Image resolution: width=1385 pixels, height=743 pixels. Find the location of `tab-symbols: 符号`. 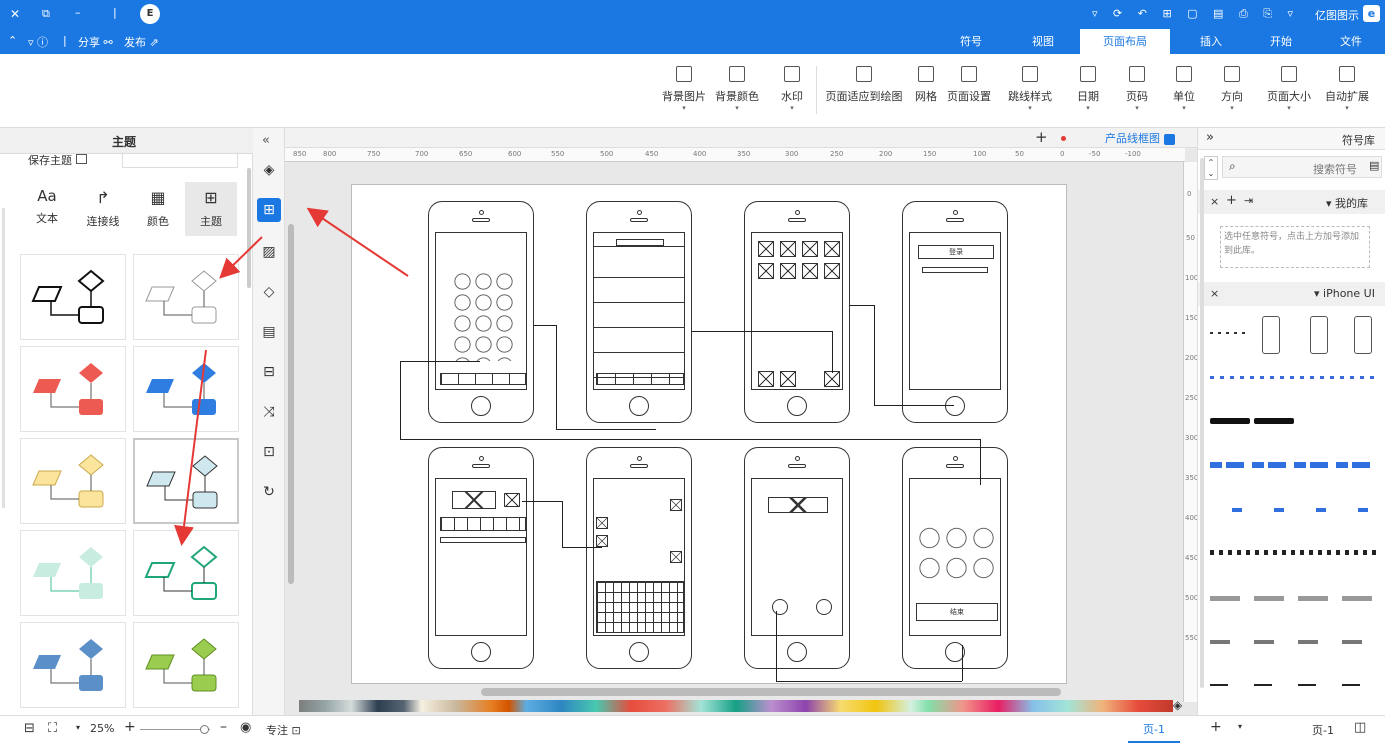

tab-symbols: 符号 is located at coordinates (971, 41).